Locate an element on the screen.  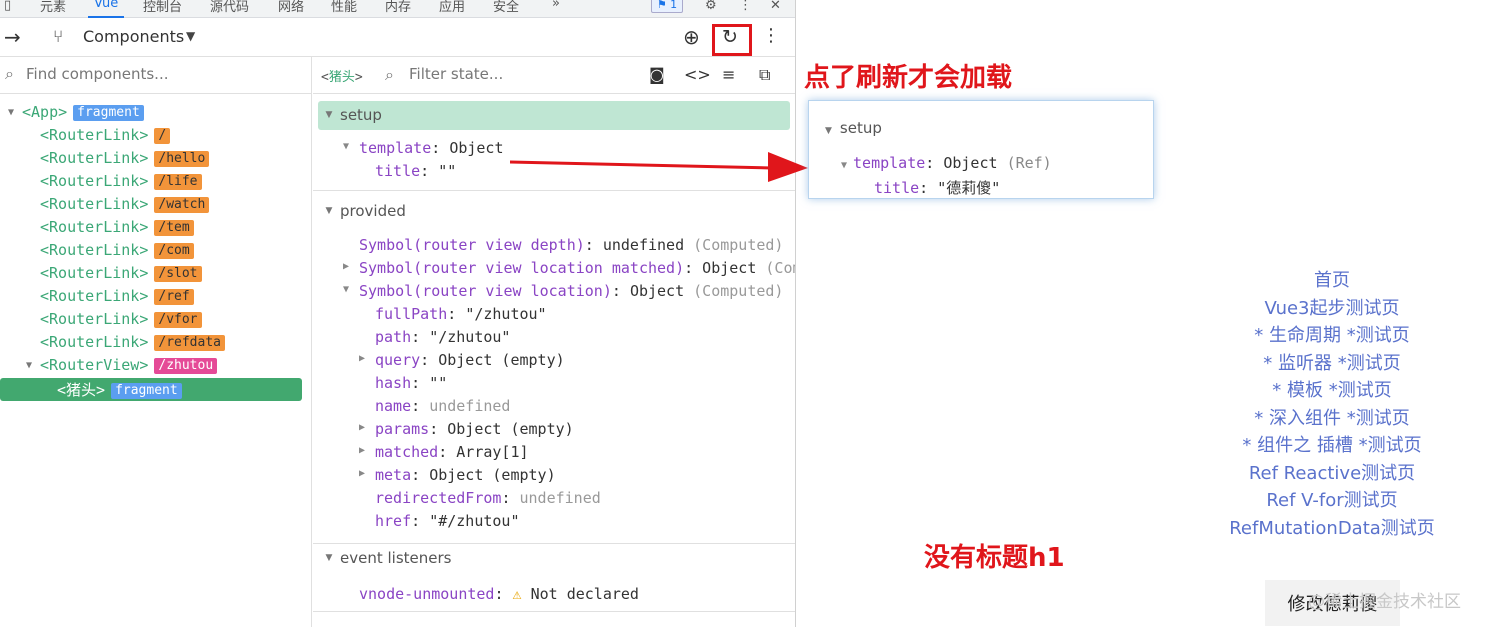
tree-row: <RouterLink> /ref is located at coordinates (117, 297).